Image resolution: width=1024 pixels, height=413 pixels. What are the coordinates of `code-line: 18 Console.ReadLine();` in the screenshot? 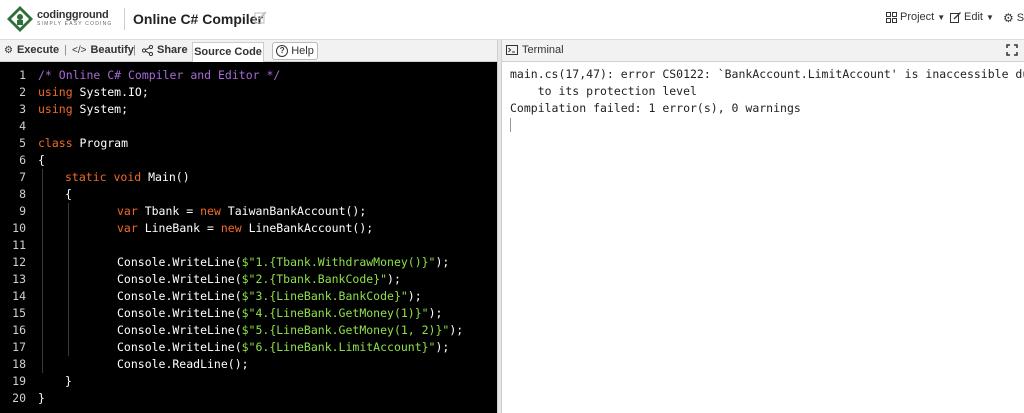 It's located at (248, 364).